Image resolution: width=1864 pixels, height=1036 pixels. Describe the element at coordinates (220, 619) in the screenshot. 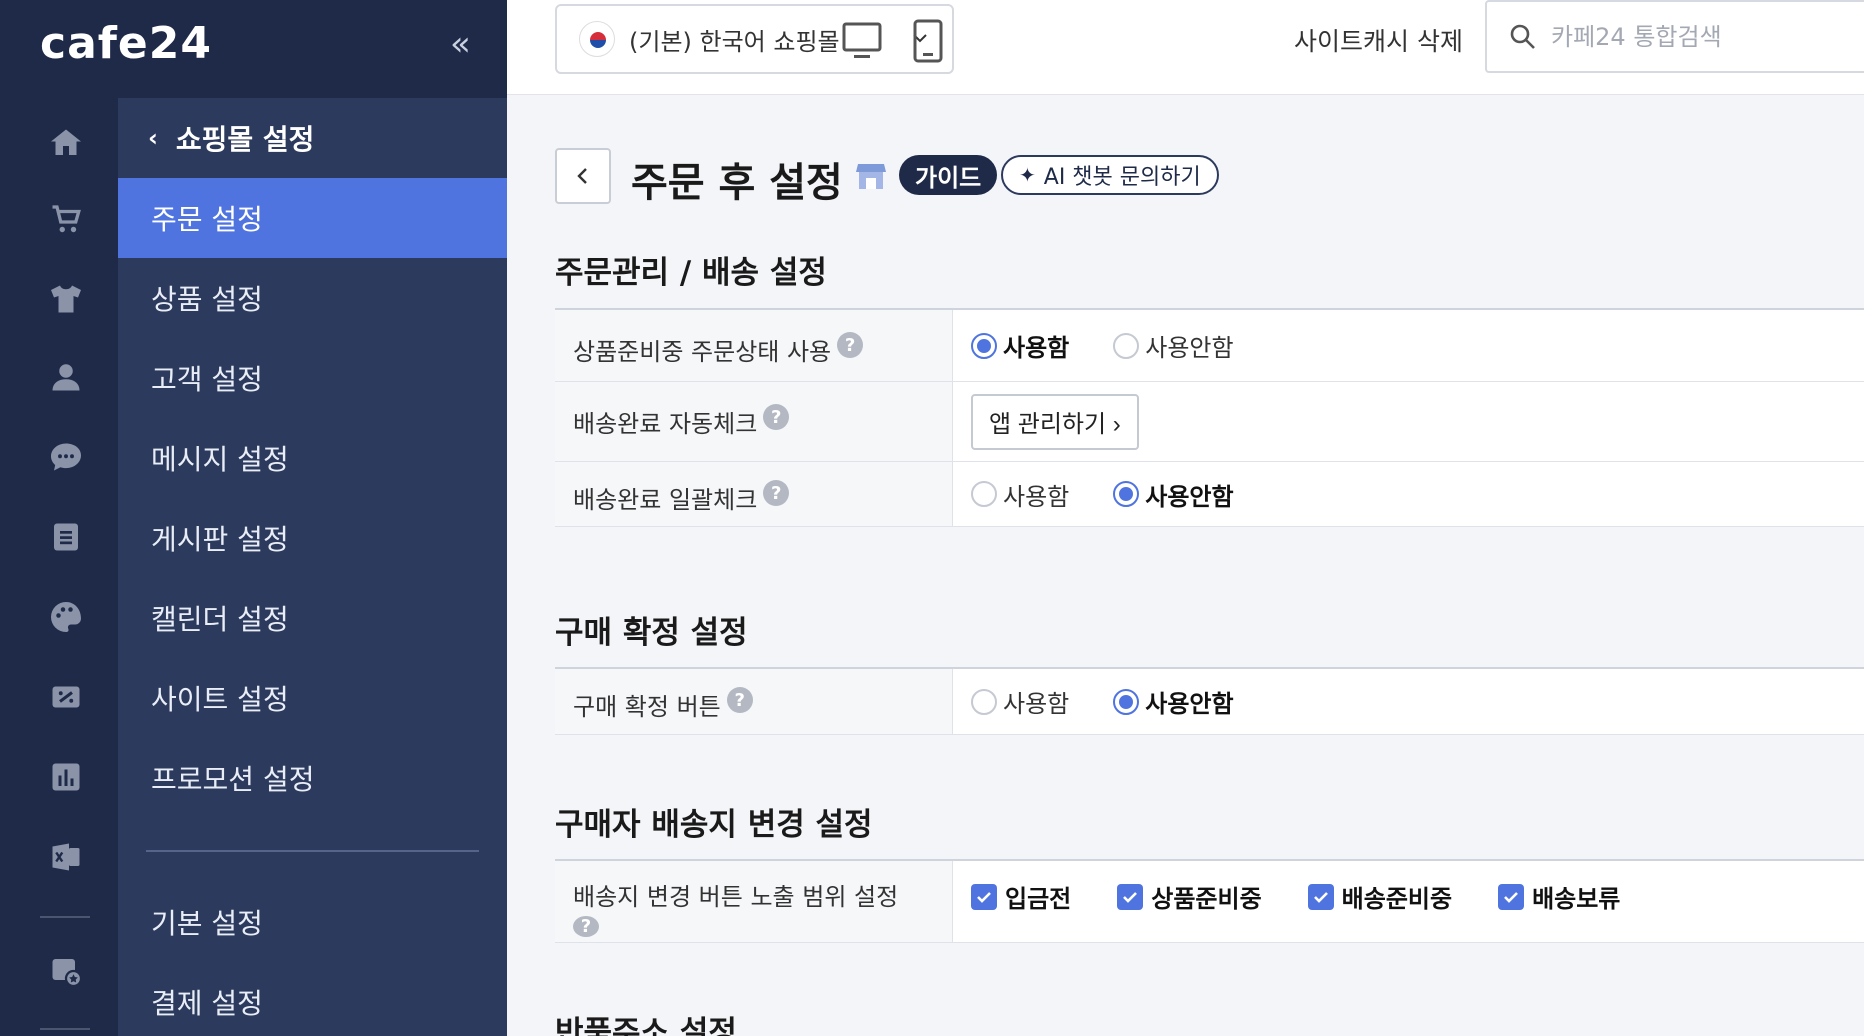

I see `sidebar-item-label: 캘린더 설정` at that location.